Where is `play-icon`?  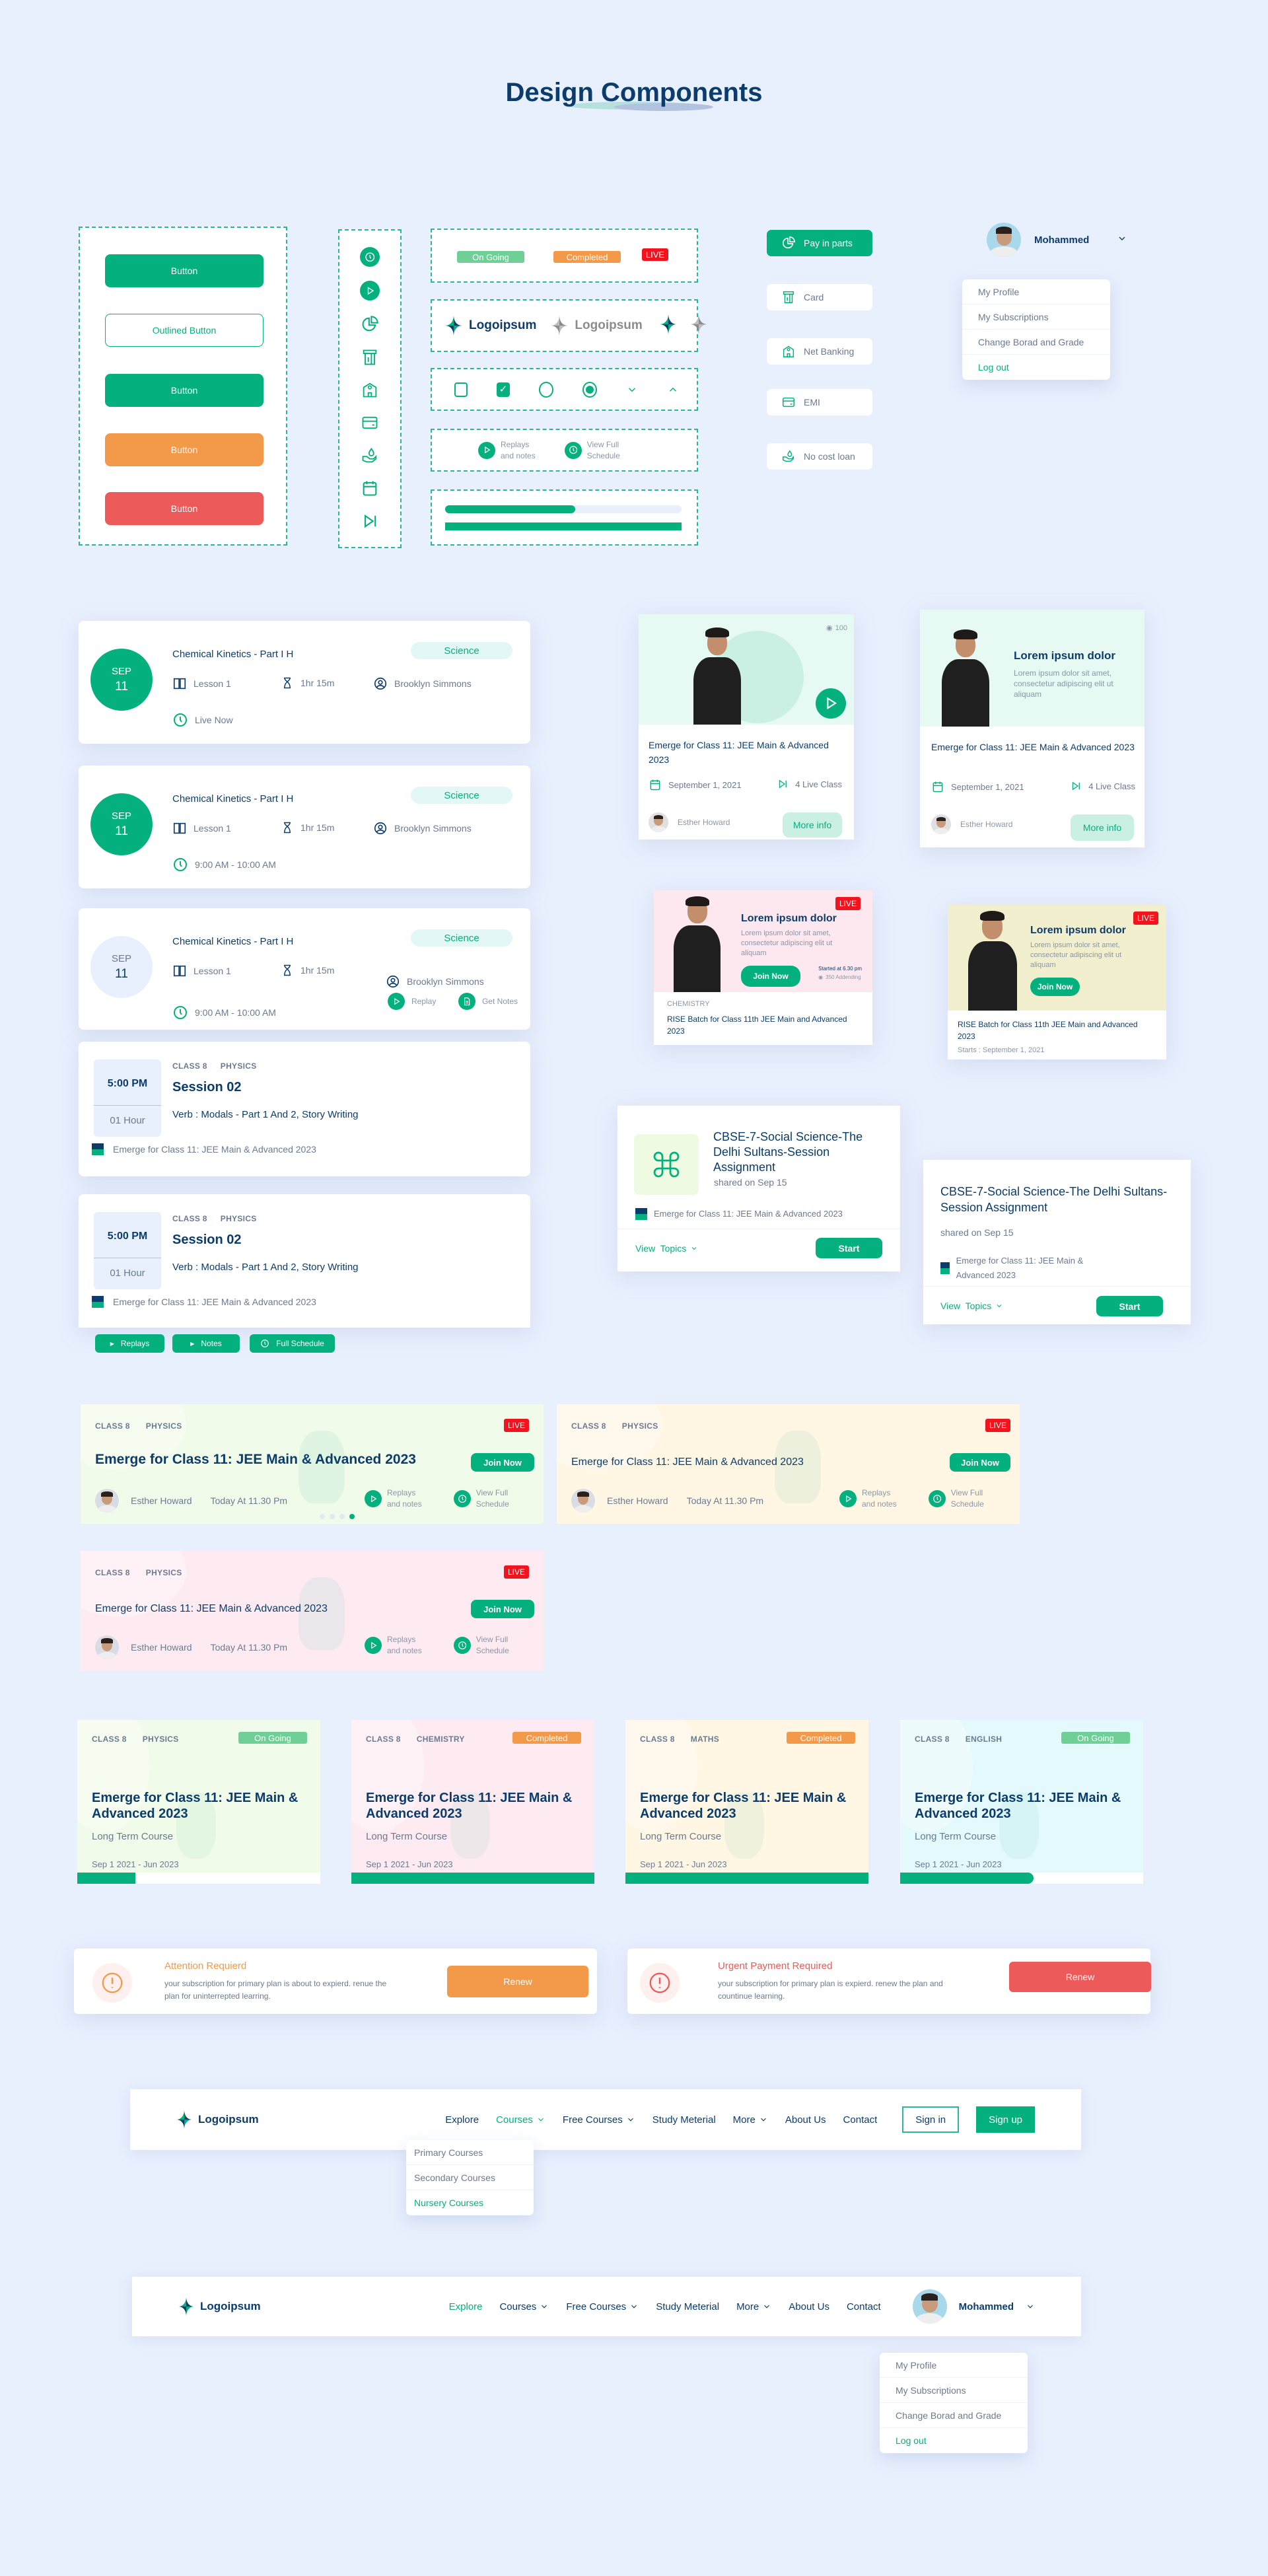 play-icon is located at coordinates (831, 704).